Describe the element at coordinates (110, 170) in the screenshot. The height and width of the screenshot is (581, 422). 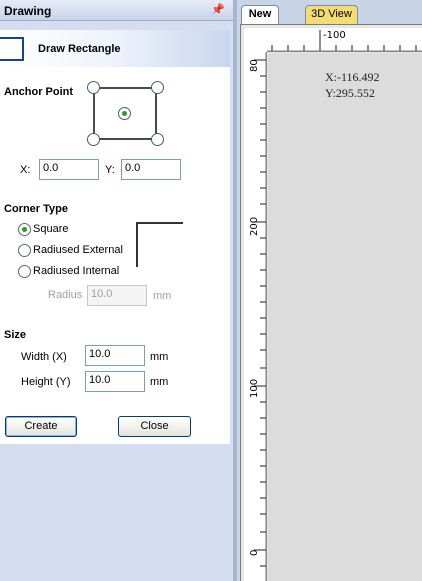
I see `anchor-y-label: Y:` at that location.